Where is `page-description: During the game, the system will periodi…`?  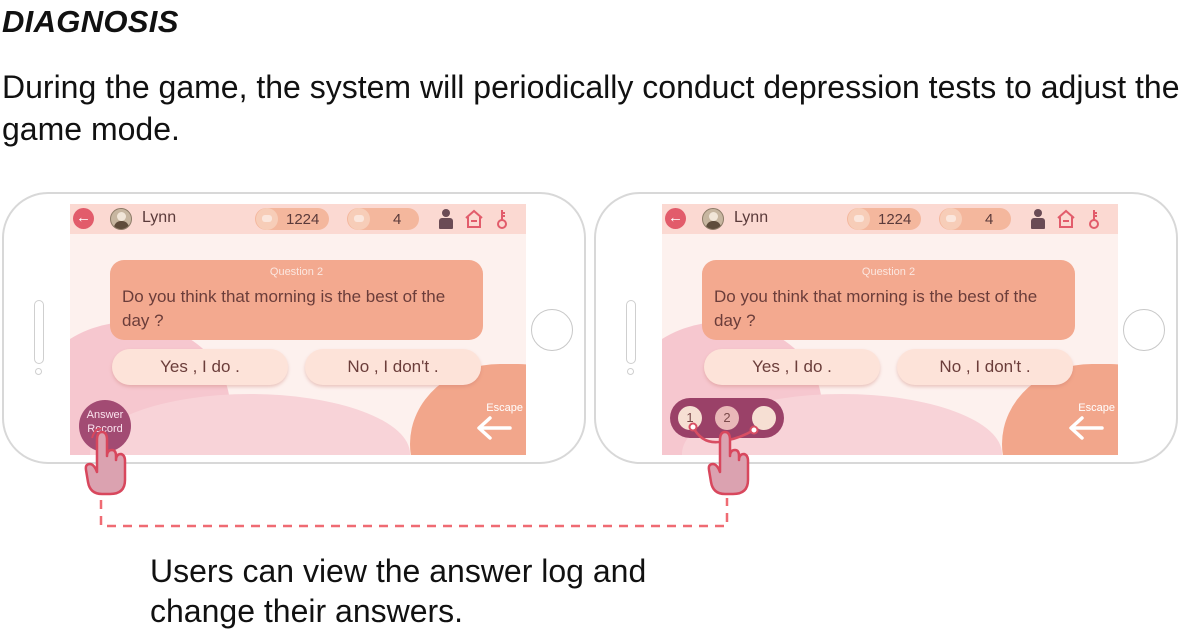
page-description: During the game, the system will periodi… is located at coordinates (590, 108).